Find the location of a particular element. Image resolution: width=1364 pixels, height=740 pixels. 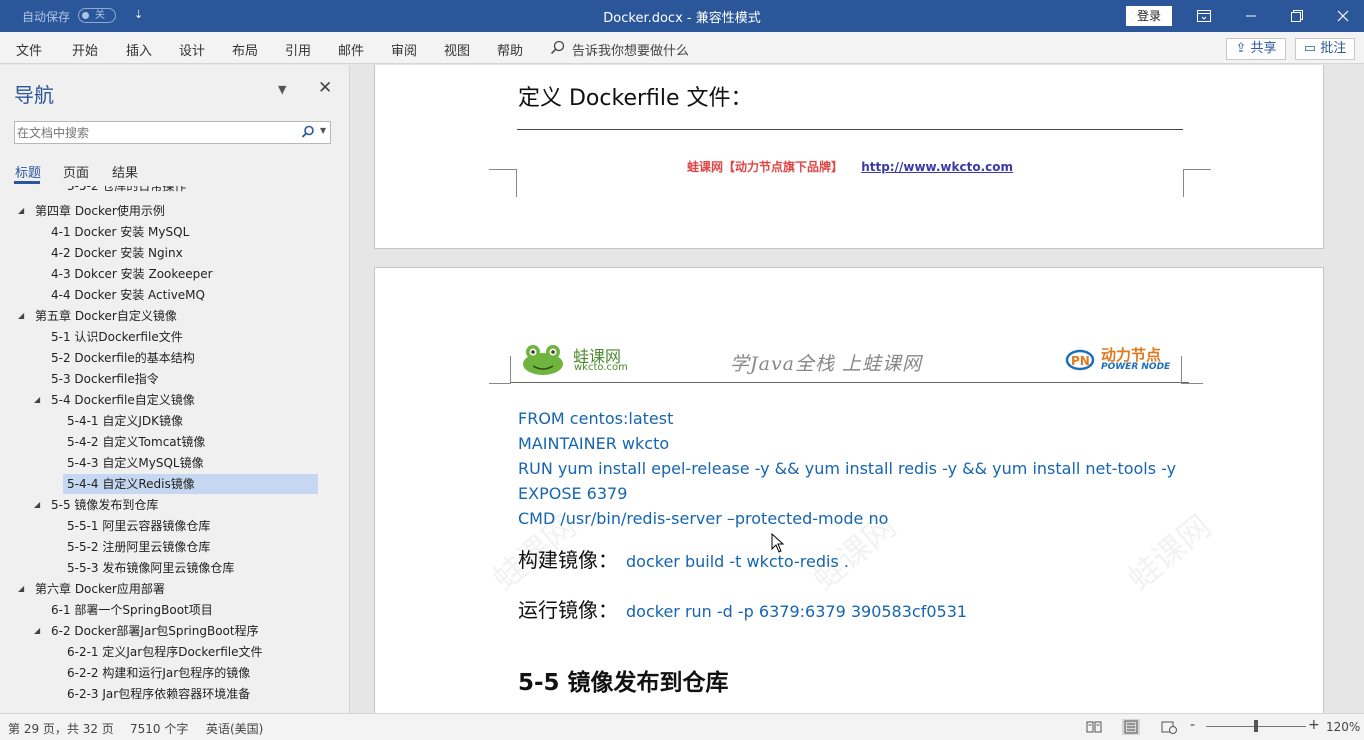

nav-heading-item: ◢ 第五章 Docker自定义镜像 is located at coordinates (165, 316).